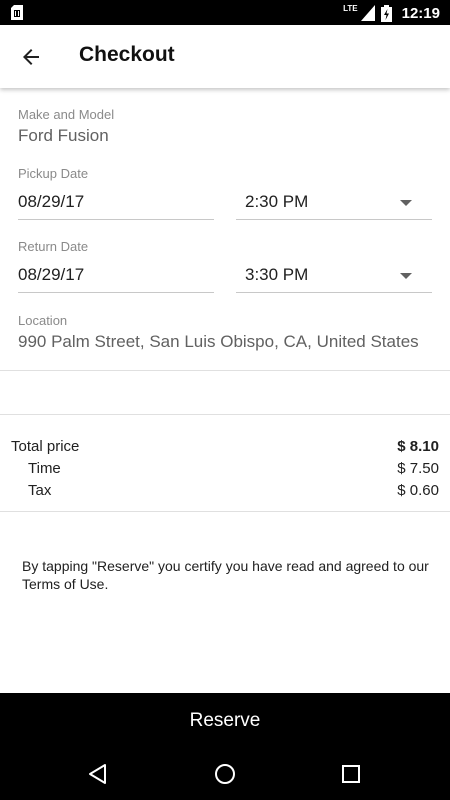 This screenshot has width=450, height=800. What do you see at coordinates (31, 57) in the screenshot?
I see `arrow-back-icon` at bounding box center [31, 57].